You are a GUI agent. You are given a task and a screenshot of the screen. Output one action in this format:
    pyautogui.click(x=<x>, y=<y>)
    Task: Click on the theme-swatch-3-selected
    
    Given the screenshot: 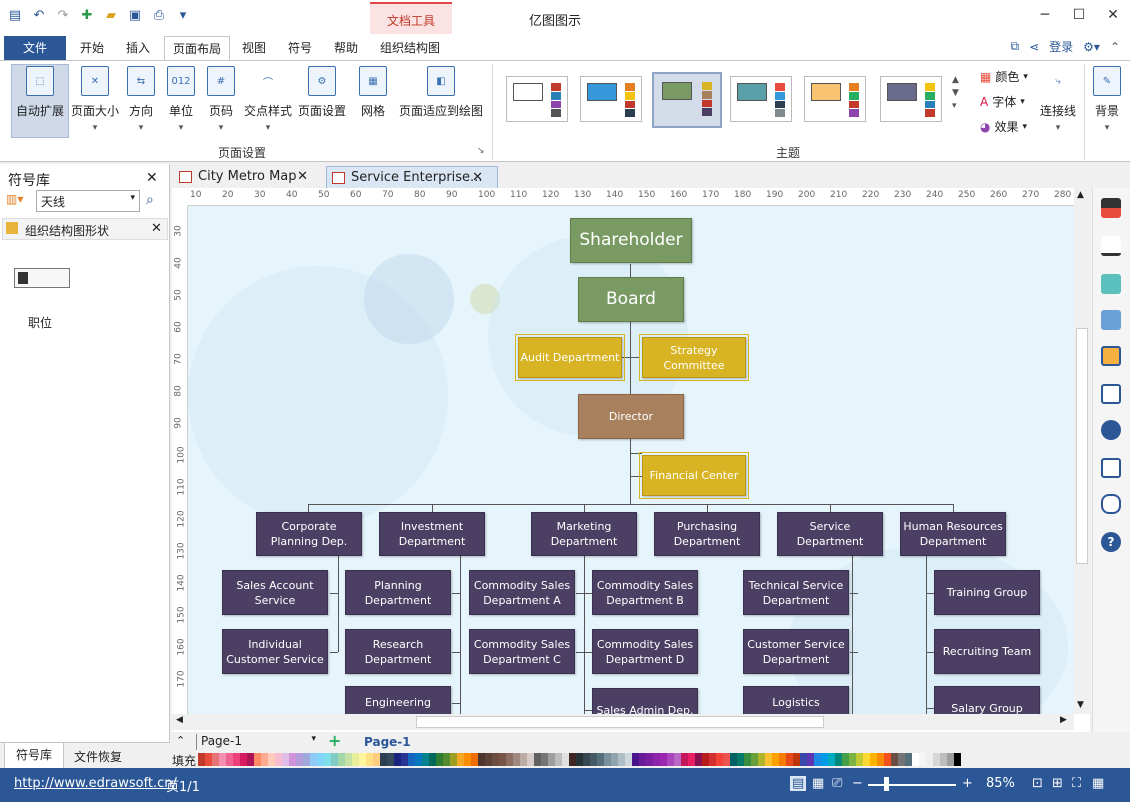 What is the action you would take?
    pyautogui.click(x=687, y=100)
    